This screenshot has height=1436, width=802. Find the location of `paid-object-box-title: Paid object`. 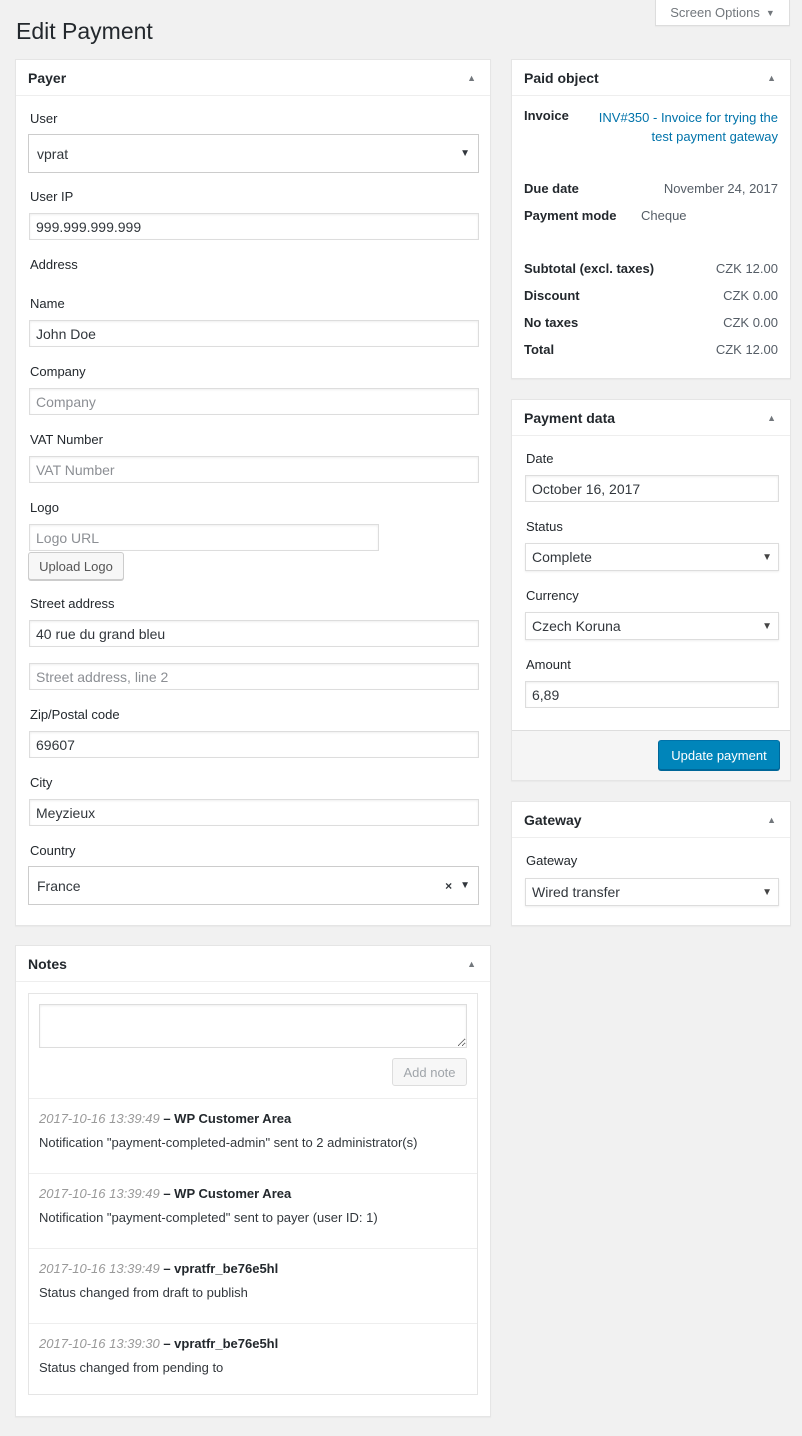

paid-object-box-title: Paid object is located at coordinates (561, 77).